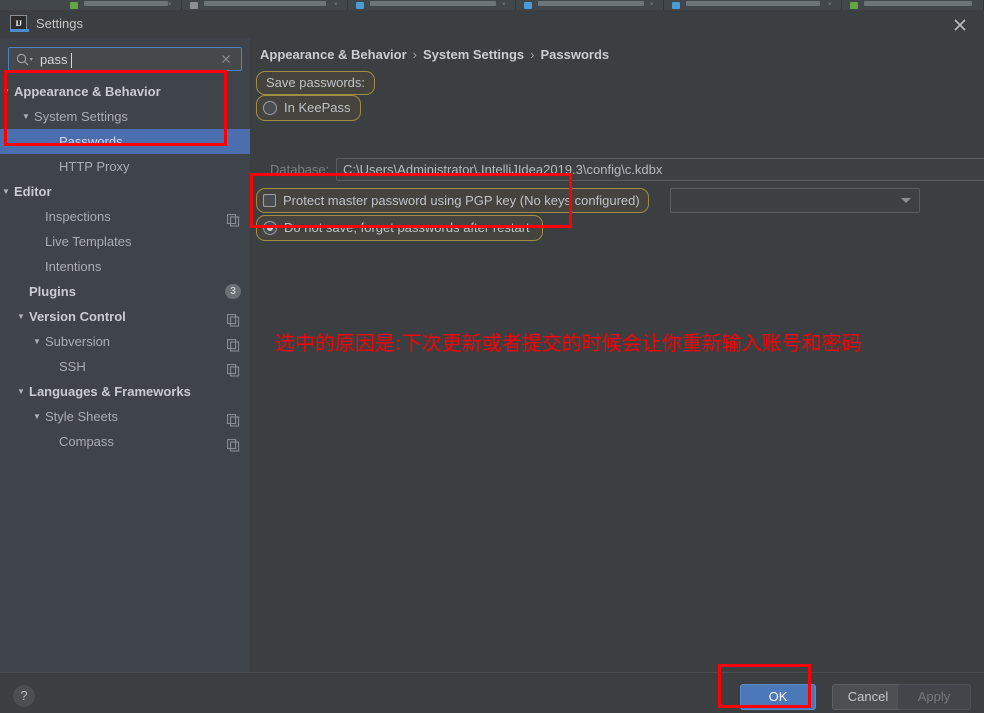 The height and width of the screenshot is (713, 984). I want to click on sidebar-item-label: Inspections, so click(78, 216).